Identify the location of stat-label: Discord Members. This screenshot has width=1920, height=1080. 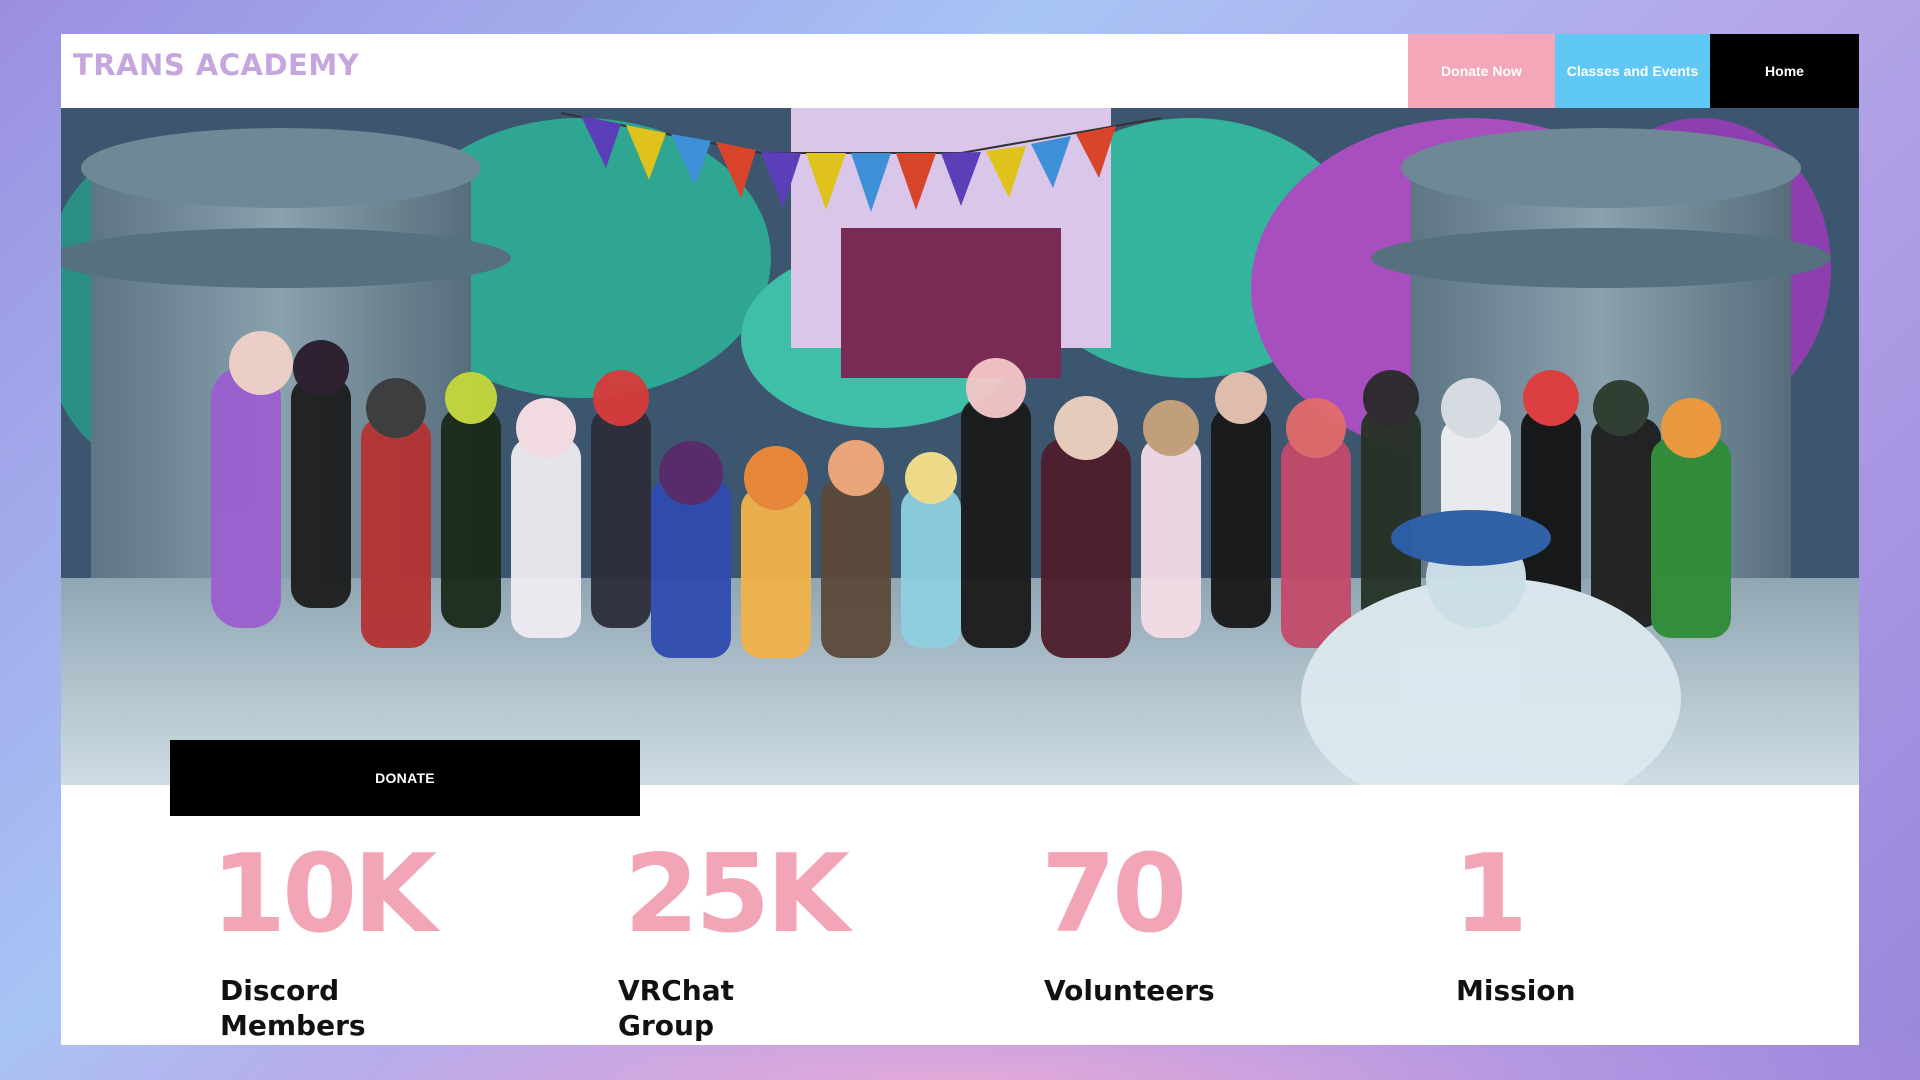
(293, 1008).